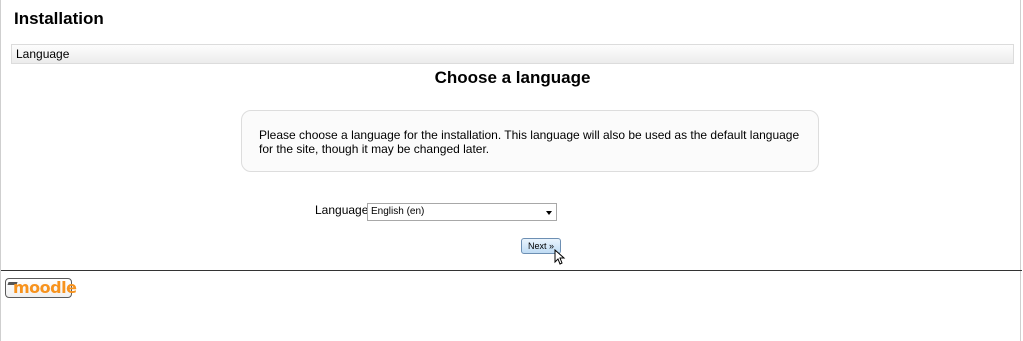 This screenshot has height=341, width=1023. What do you see at coordinates (43, 54) in the screenshot?
I see `breadcrumb-item-language: Language` at bounding box center [43, 54].